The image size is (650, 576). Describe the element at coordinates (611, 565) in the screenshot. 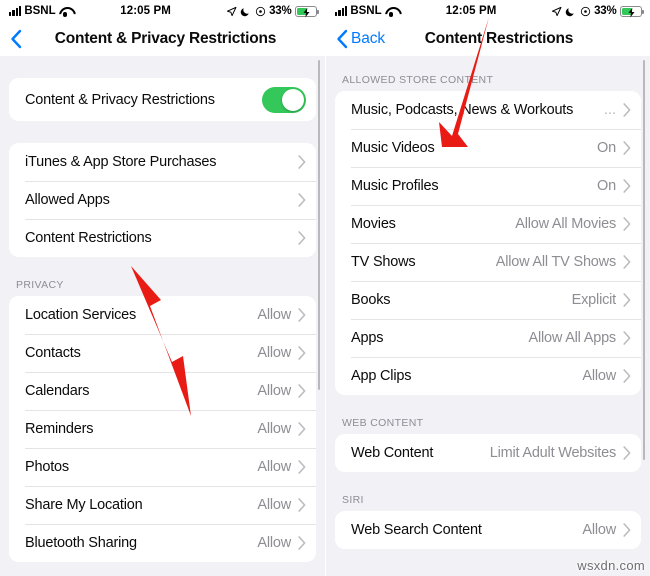

I see `site-watermark: wsxdn.com` at that location.